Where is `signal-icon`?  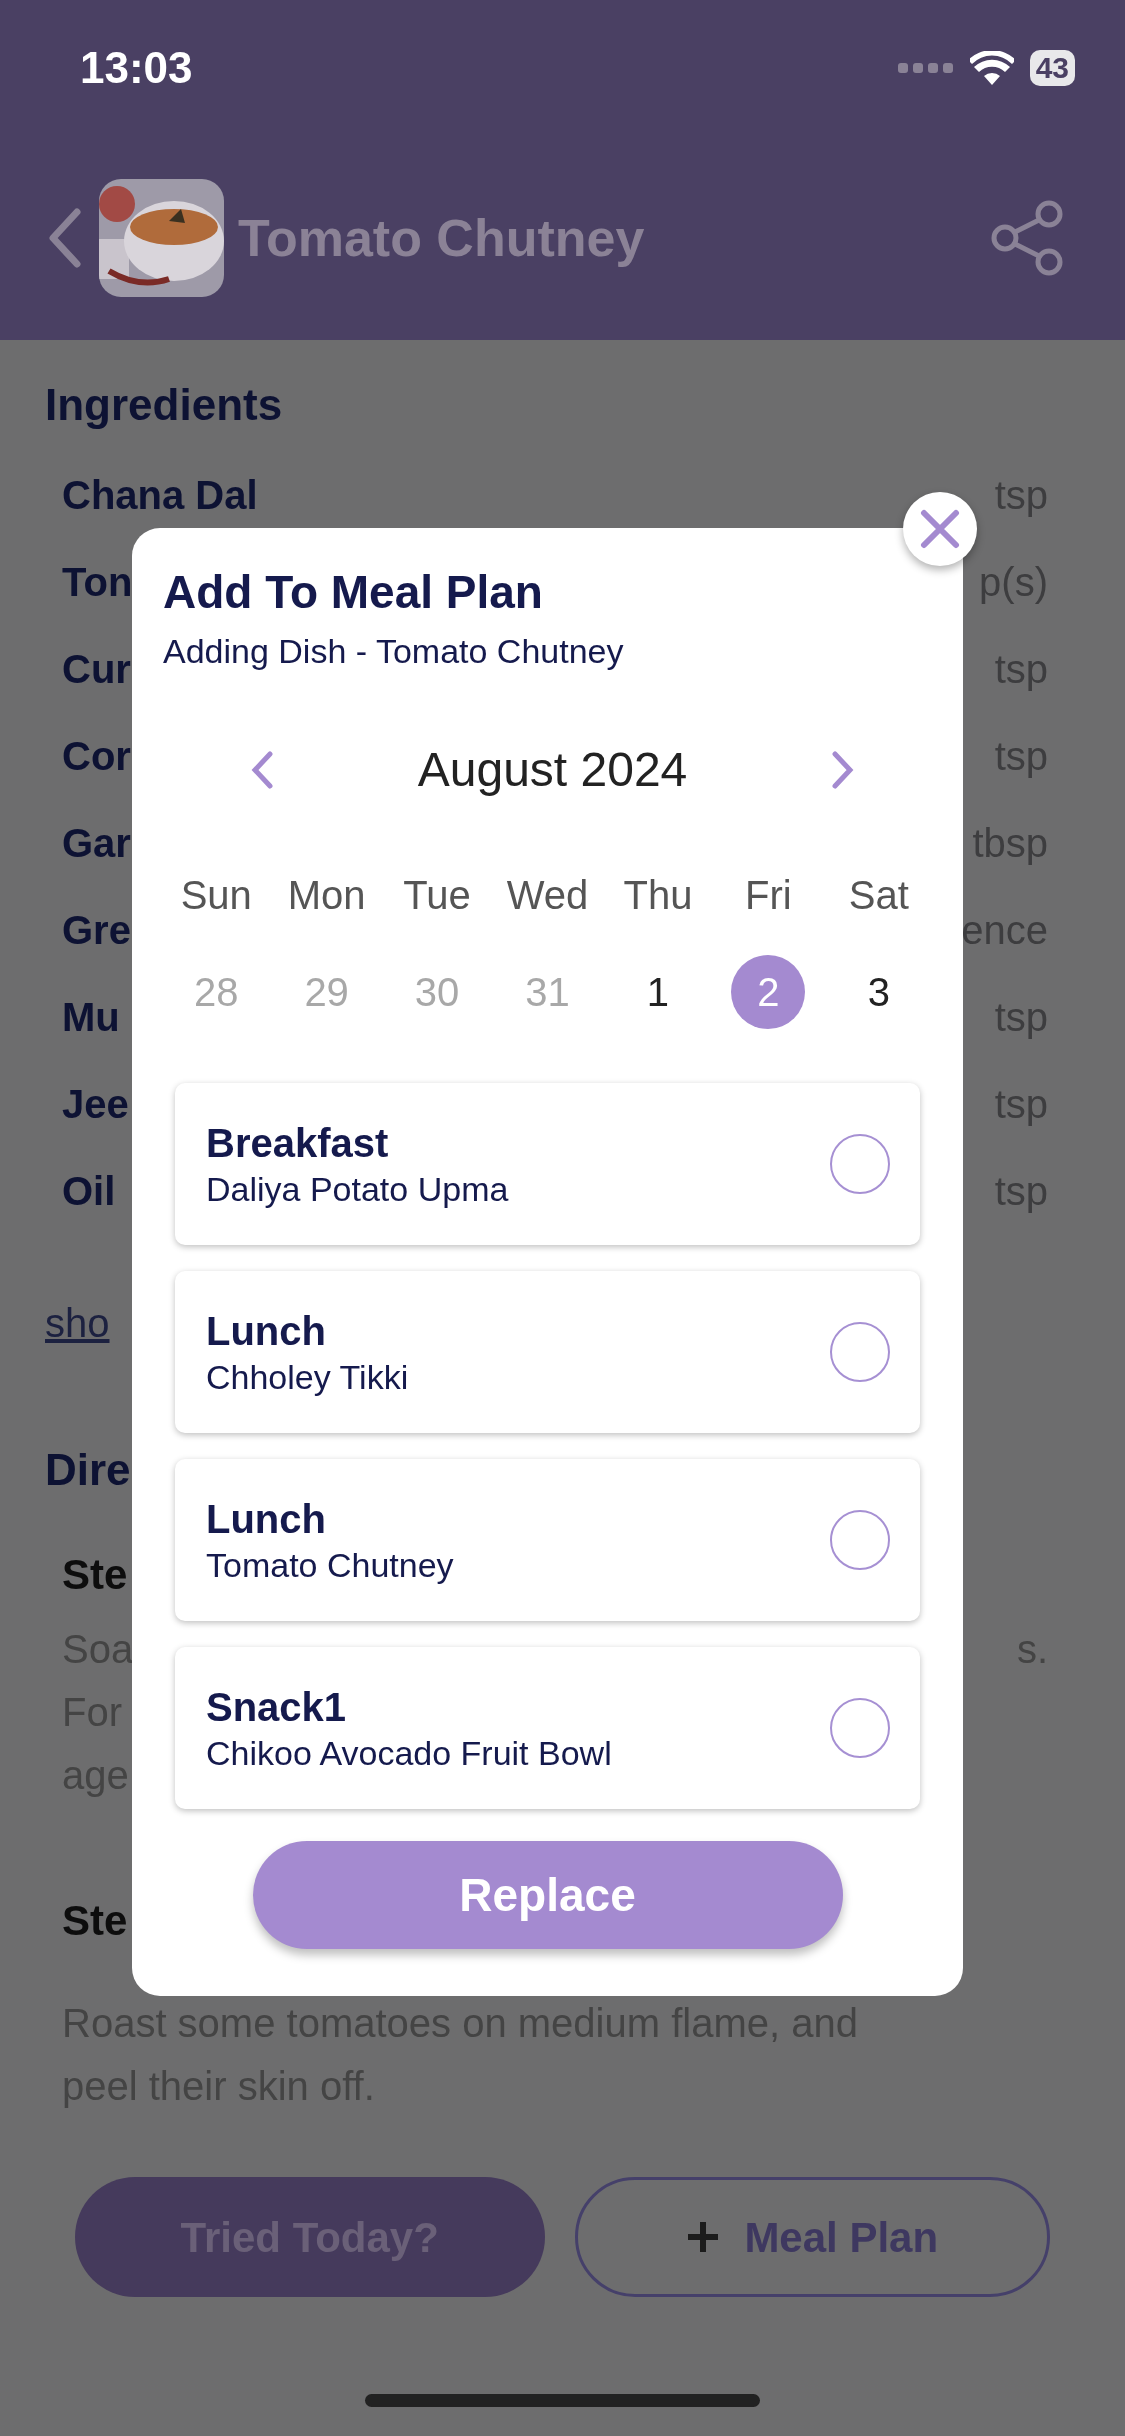
signal-icon is located at coordinates (925, 68).